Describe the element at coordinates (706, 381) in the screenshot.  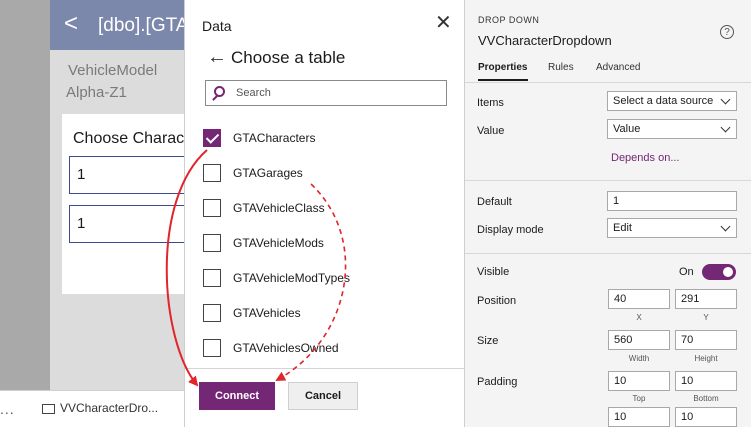
I see `padding-bottom-input: 10` at that location.